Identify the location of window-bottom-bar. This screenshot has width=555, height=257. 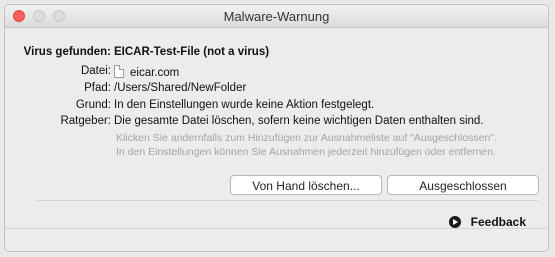
(276, 239).